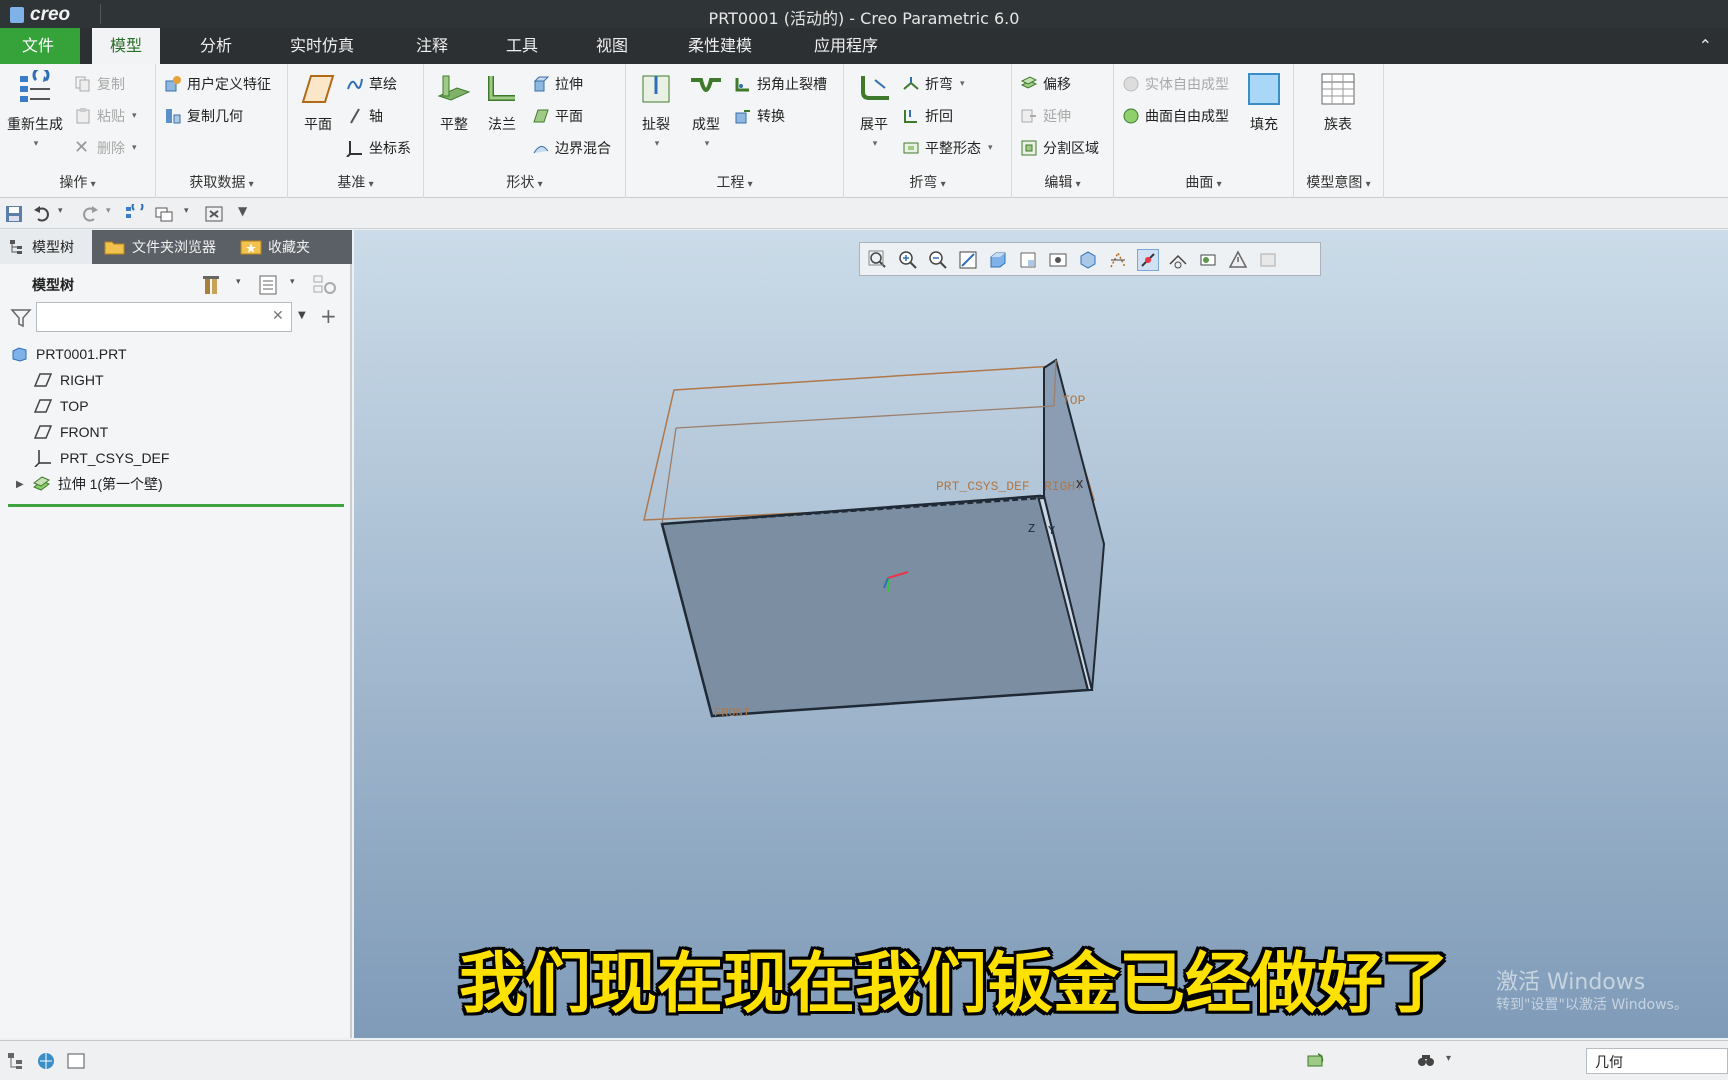 The image size is (1728, 1080). What do you see at coordinates (933, 84) in the screenshot?
I see `bend-button: 折弯 ▾` at bounding box center [933, 84].